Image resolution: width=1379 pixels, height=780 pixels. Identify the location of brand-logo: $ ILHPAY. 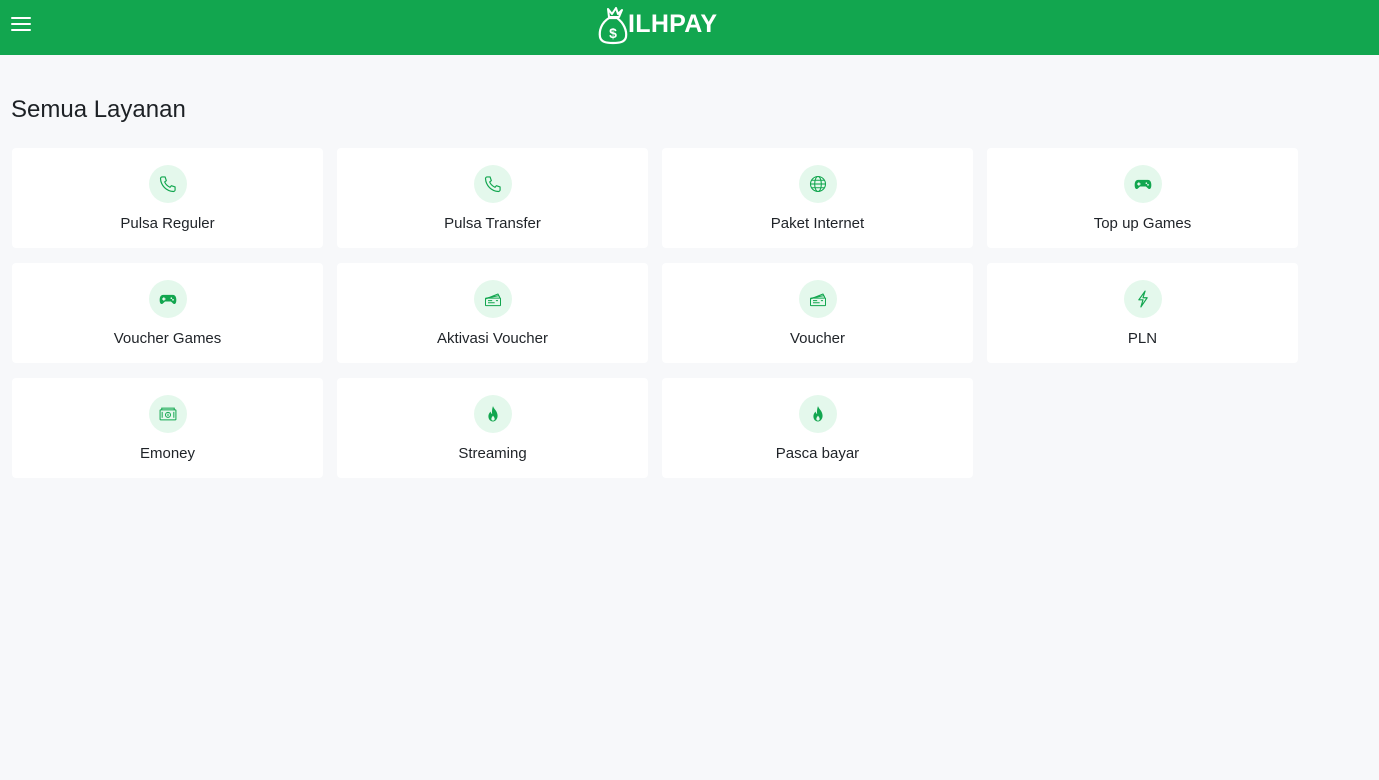
(657, 26).